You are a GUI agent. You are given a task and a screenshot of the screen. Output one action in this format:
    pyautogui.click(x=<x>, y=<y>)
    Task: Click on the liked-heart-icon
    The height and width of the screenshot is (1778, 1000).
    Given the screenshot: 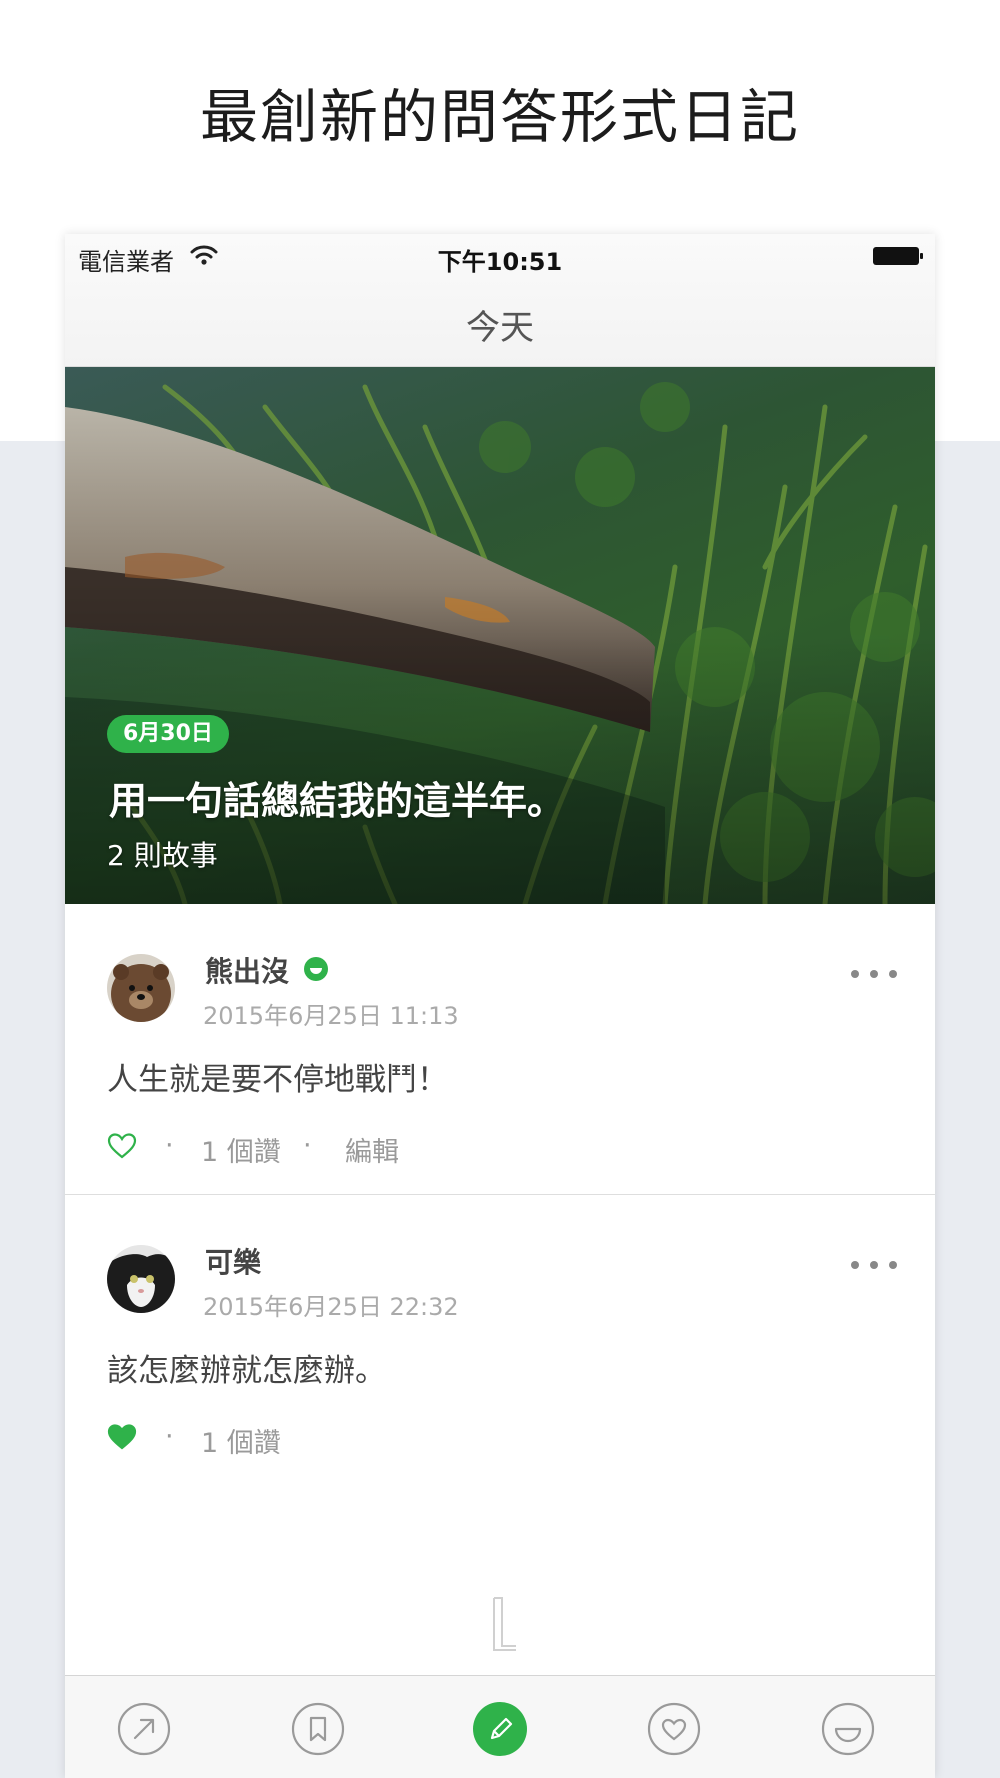 What is the action you would take?
    pyautogui.click(x=122, y=1437)
    